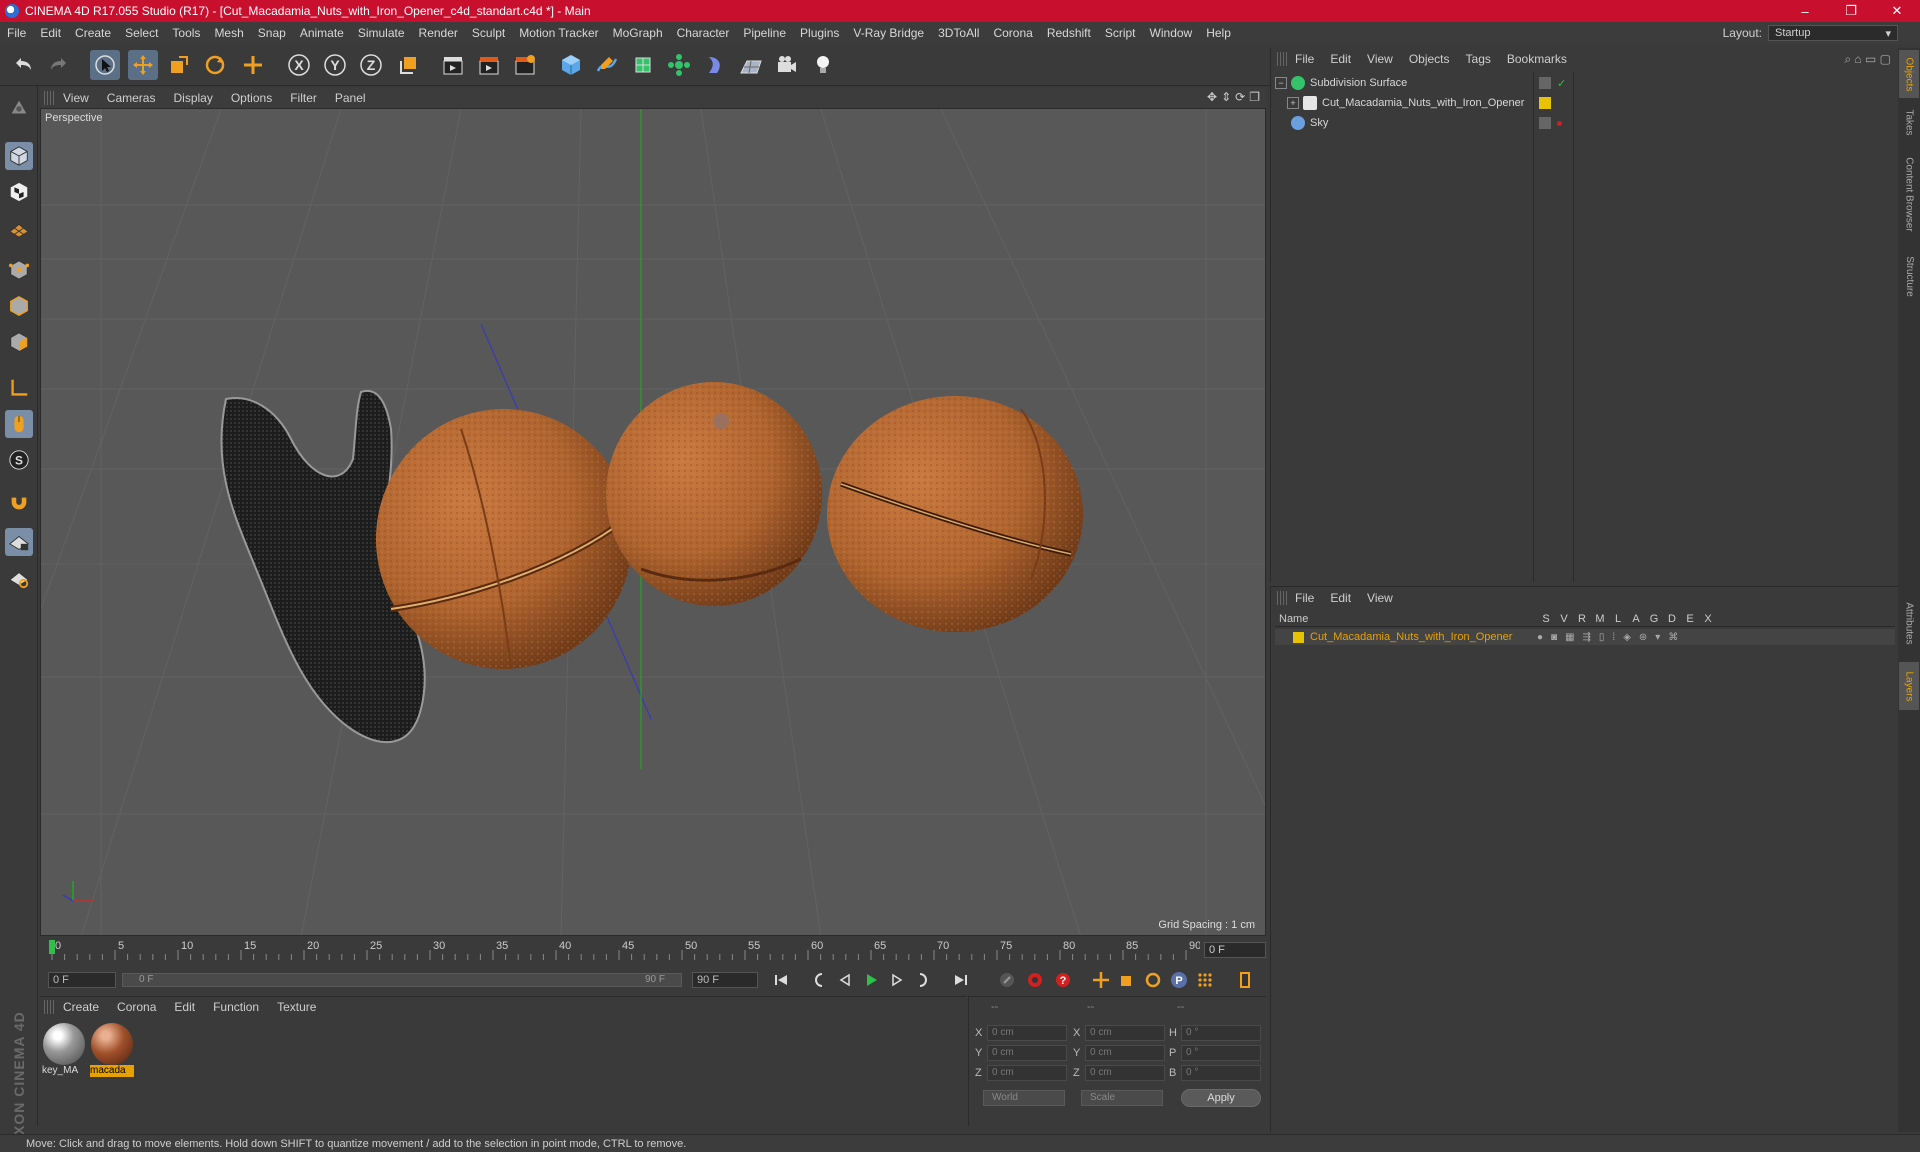 Image resolution: width=1920 pixels, height=1152 pixels. What do you see at coordinates (488, 33) in the screenshot?
I see `menu-sculpt: Sculpt` at bounding box center [488, 33].